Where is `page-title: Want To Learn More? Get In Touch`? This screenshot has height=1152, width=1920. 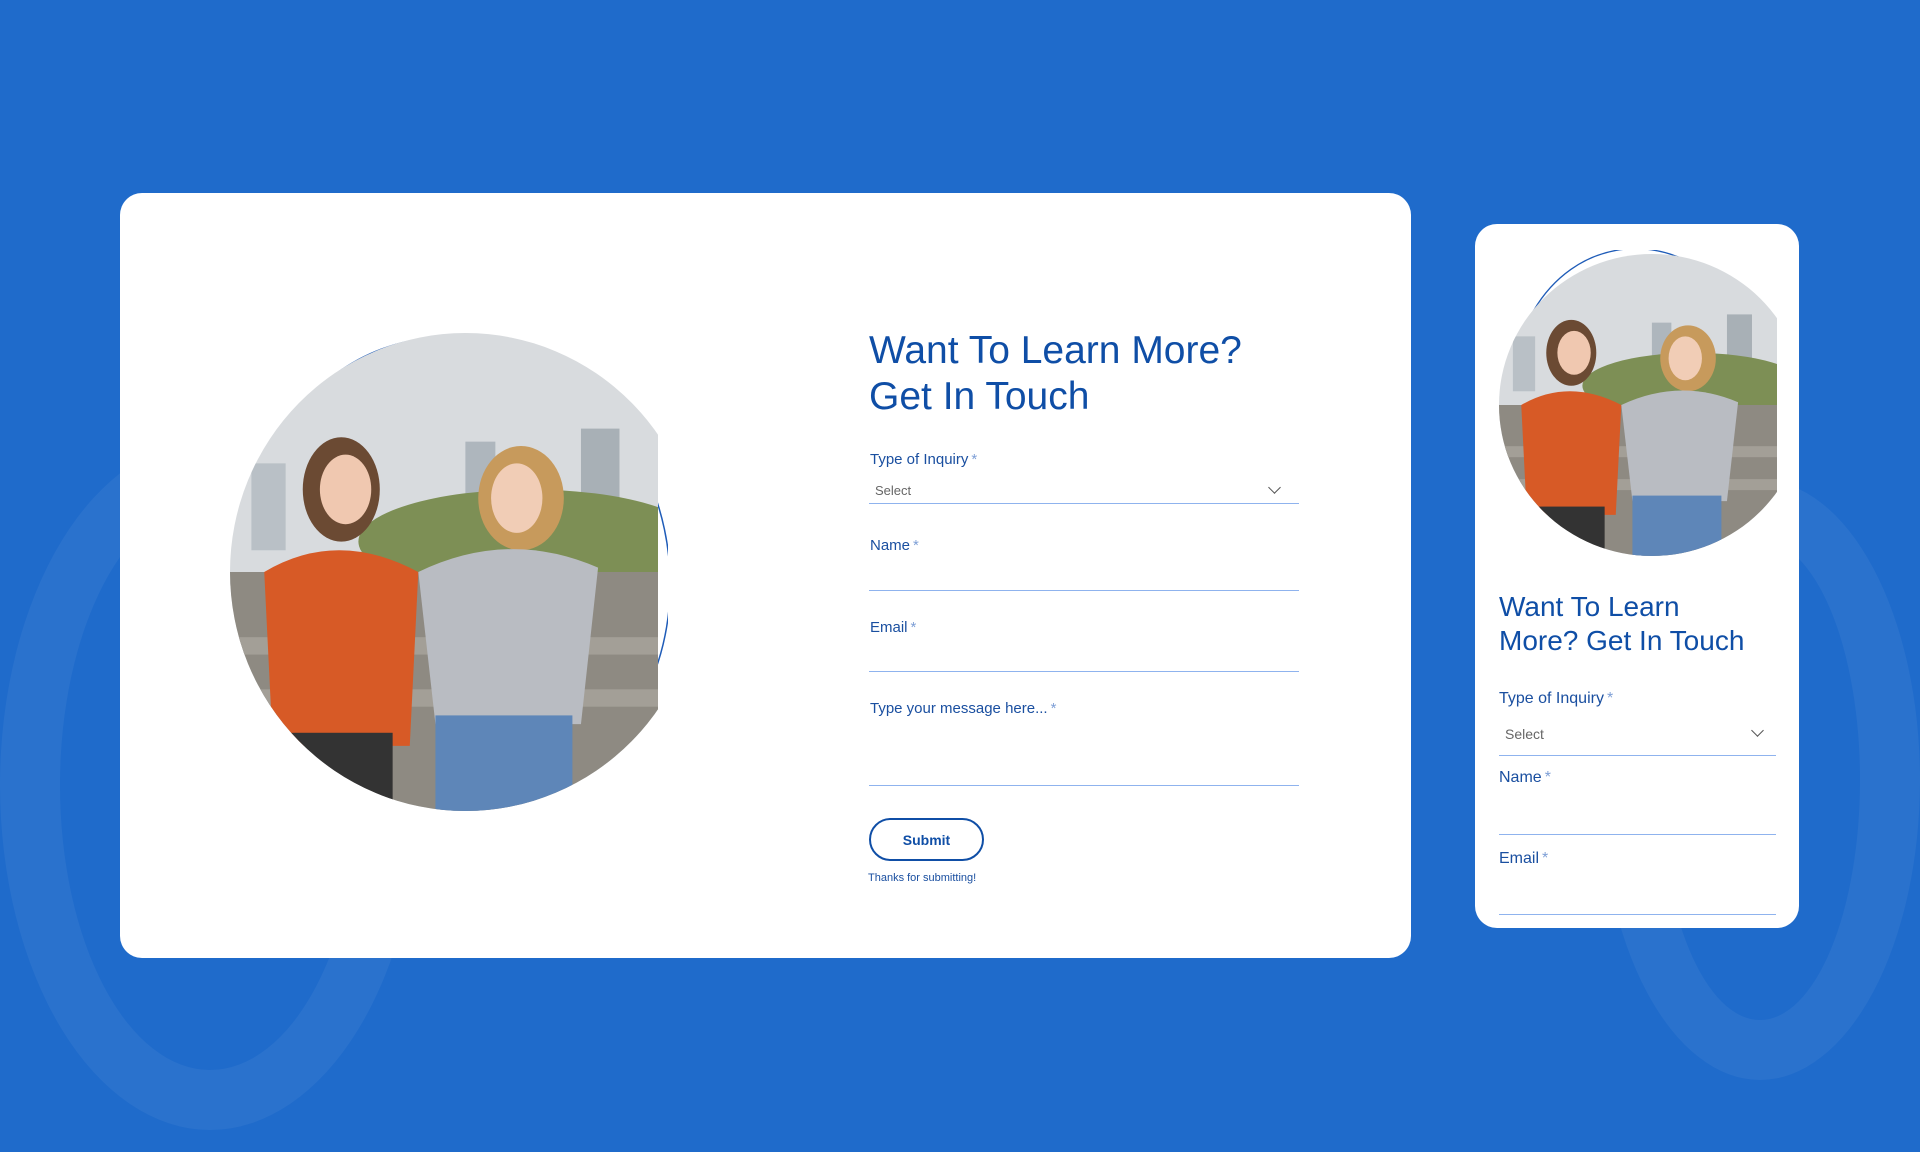
page-title: Want To Learn More? Get In Touch is located at coordinates (1055, 373).